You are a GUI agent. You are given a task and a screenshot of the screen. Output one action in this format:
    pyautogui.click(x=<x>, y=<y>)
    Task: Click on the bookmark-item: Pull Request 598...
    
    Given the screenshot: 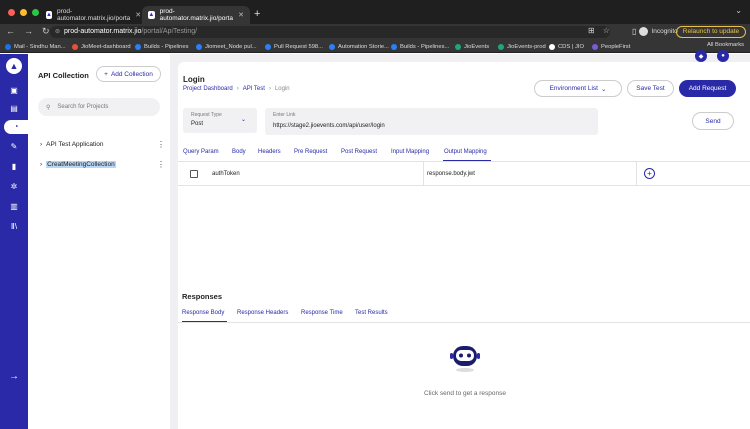 What is the action you would take?
    pyautogui.click(x=294, y=46)
    